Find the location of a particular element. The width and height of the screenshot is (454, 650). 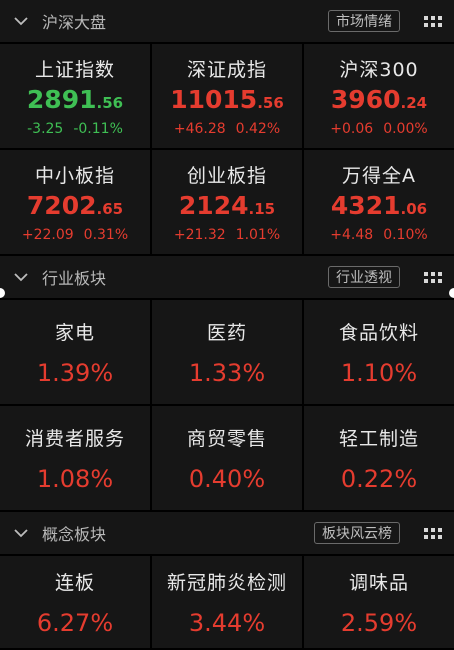

market-sentiment-button: 市场情绪 is located at coordinates (364, 21).